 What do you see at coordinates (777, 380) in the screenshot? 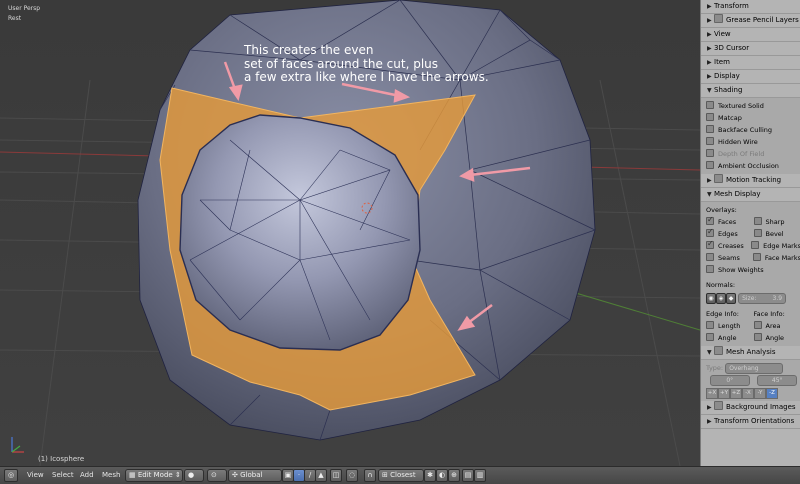
I see `analysis-max-field: 45°` at bounding box center [777, 380].